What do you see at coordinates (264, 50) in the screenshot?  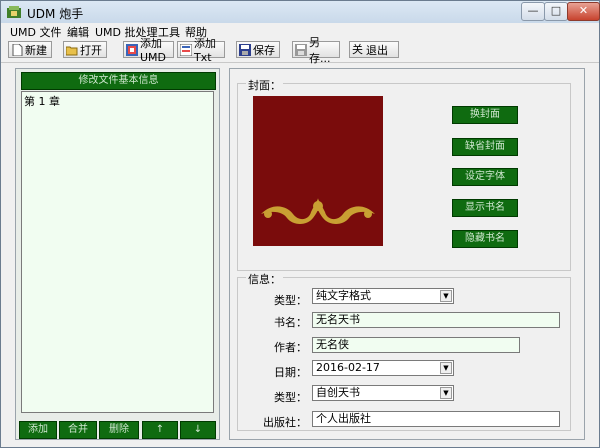 I see `save-label: 保存` at bounding box center [264, 50].